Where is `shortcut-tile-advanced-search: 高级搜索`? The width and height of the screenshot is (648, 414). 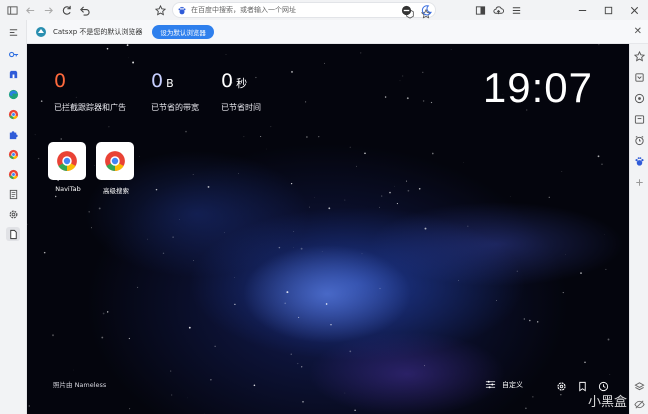
shortcut-tile-advanced-search: 高级搜索 is located at coordinates (116, 168).